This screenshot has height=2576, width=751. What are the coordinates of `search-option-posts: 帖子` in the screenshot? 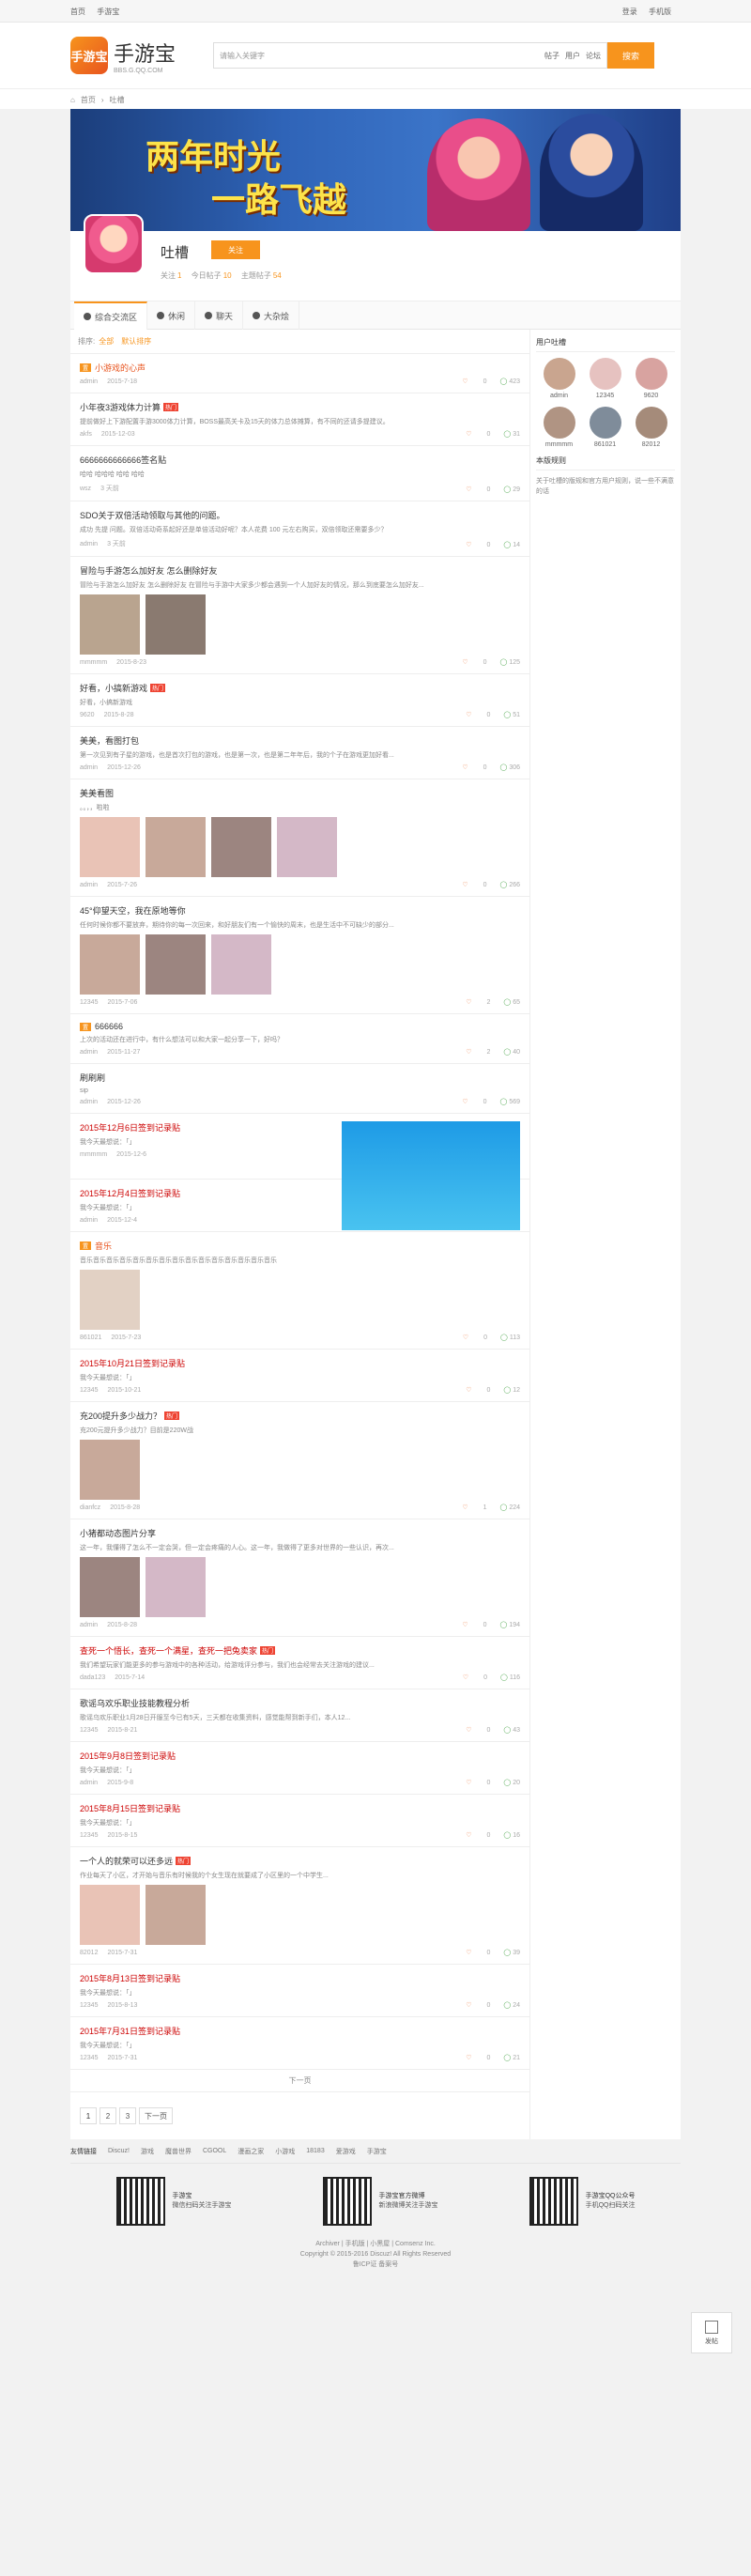 It's located at (551, 56).